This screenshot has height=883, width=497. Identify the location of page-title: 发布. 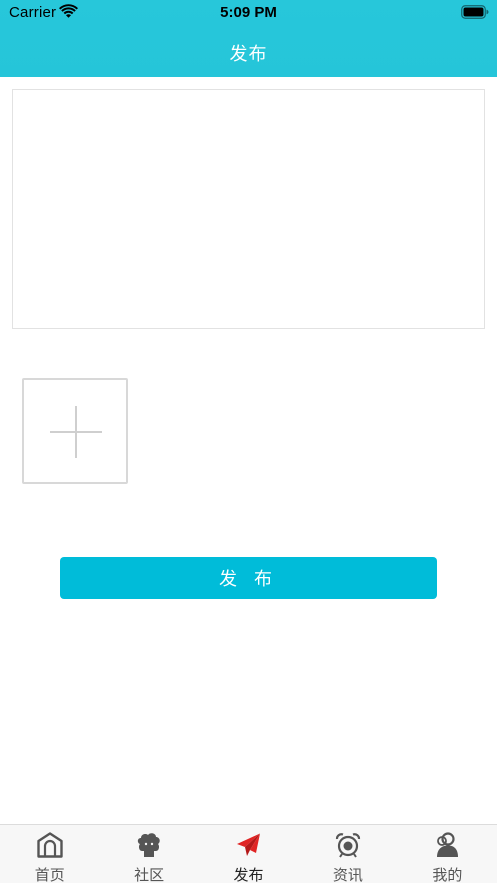
(248, 54).